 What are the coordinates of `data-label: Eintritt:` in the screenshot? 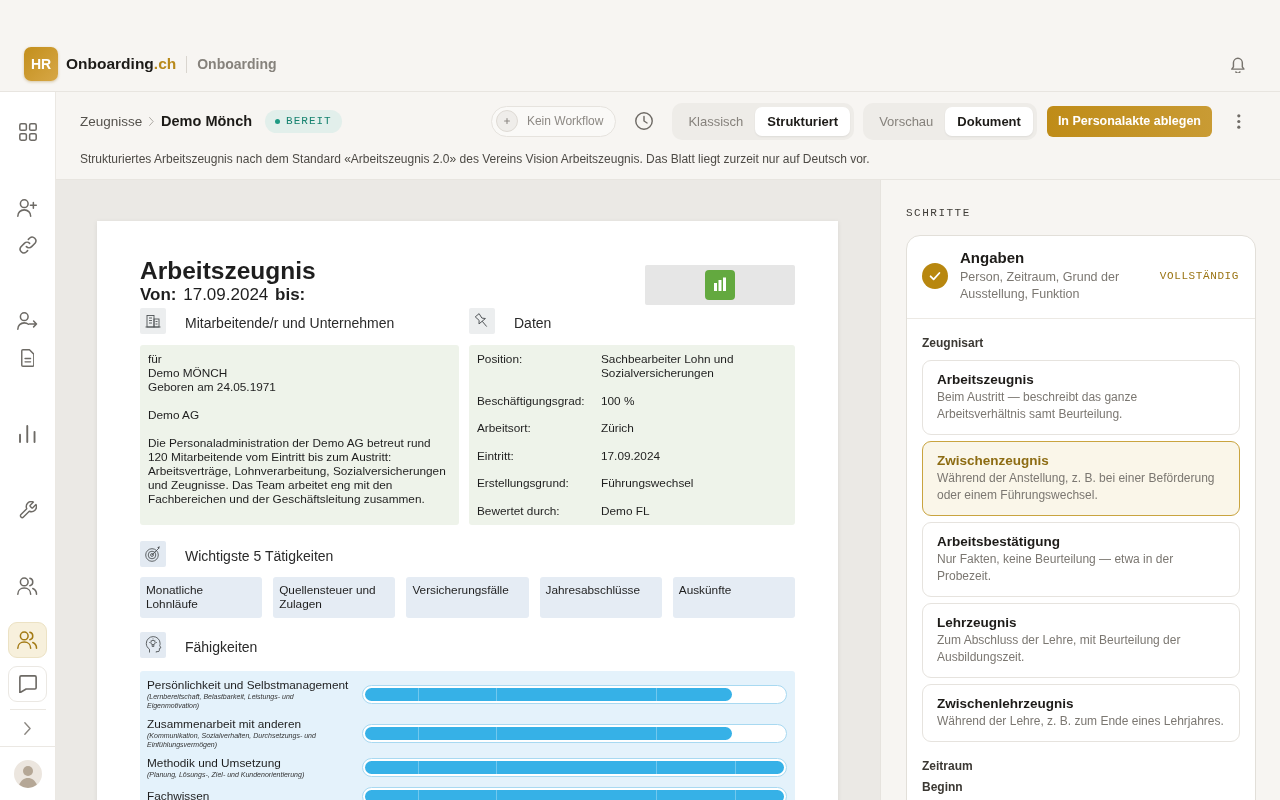 It's located at (496, 455).